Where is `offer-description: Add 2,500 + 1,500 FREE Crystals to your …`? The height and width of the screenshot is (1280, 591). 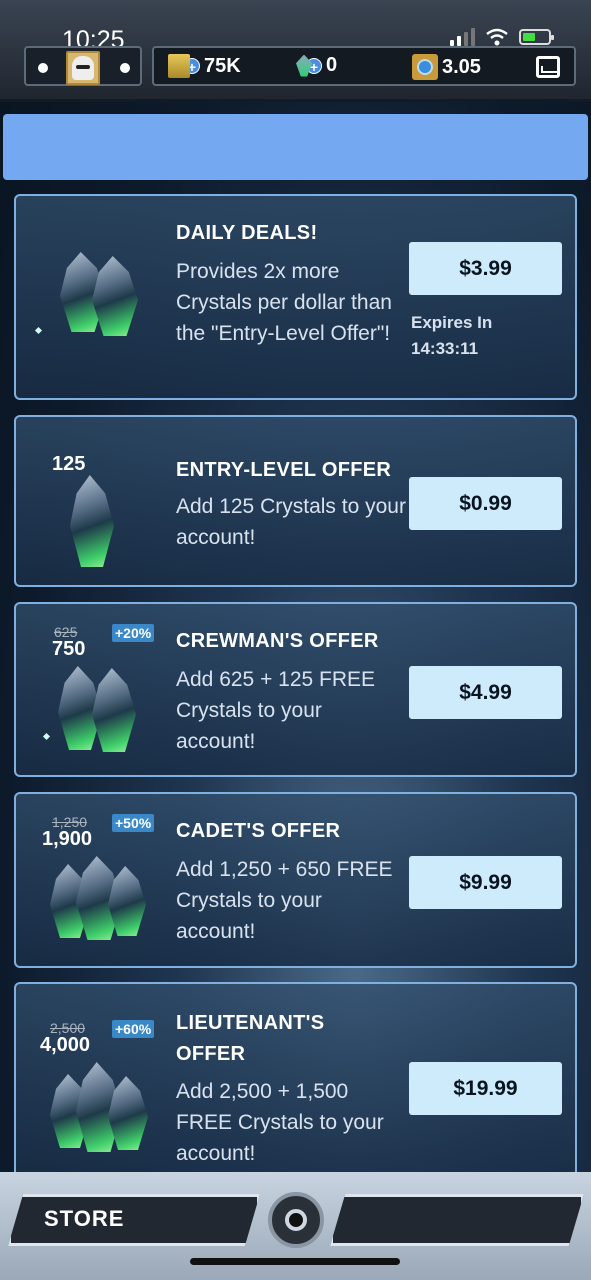 offer-description: Add 2,500 + 1,500 FREE Crystals to your … is located at coordinates (280, 1122).